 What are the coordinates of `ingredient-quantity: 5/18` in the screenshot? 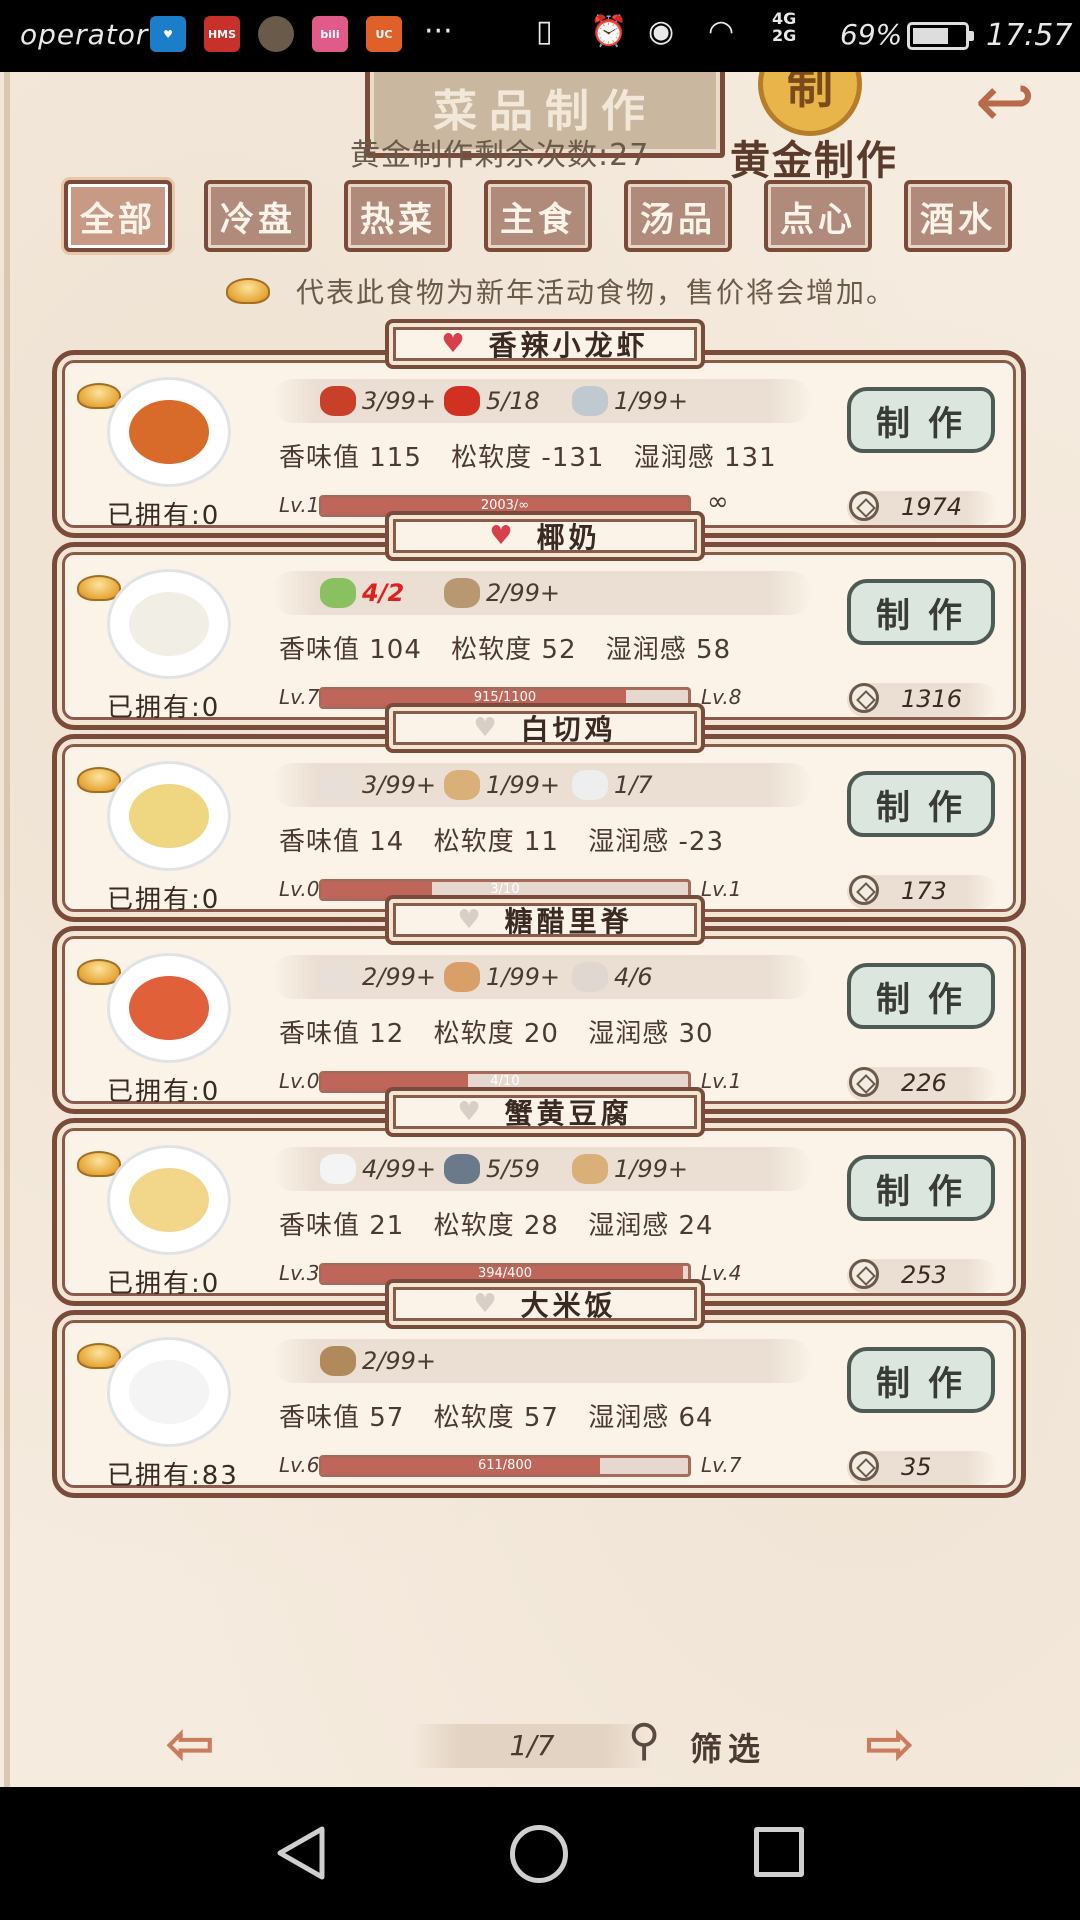 It's located at (513, 401).